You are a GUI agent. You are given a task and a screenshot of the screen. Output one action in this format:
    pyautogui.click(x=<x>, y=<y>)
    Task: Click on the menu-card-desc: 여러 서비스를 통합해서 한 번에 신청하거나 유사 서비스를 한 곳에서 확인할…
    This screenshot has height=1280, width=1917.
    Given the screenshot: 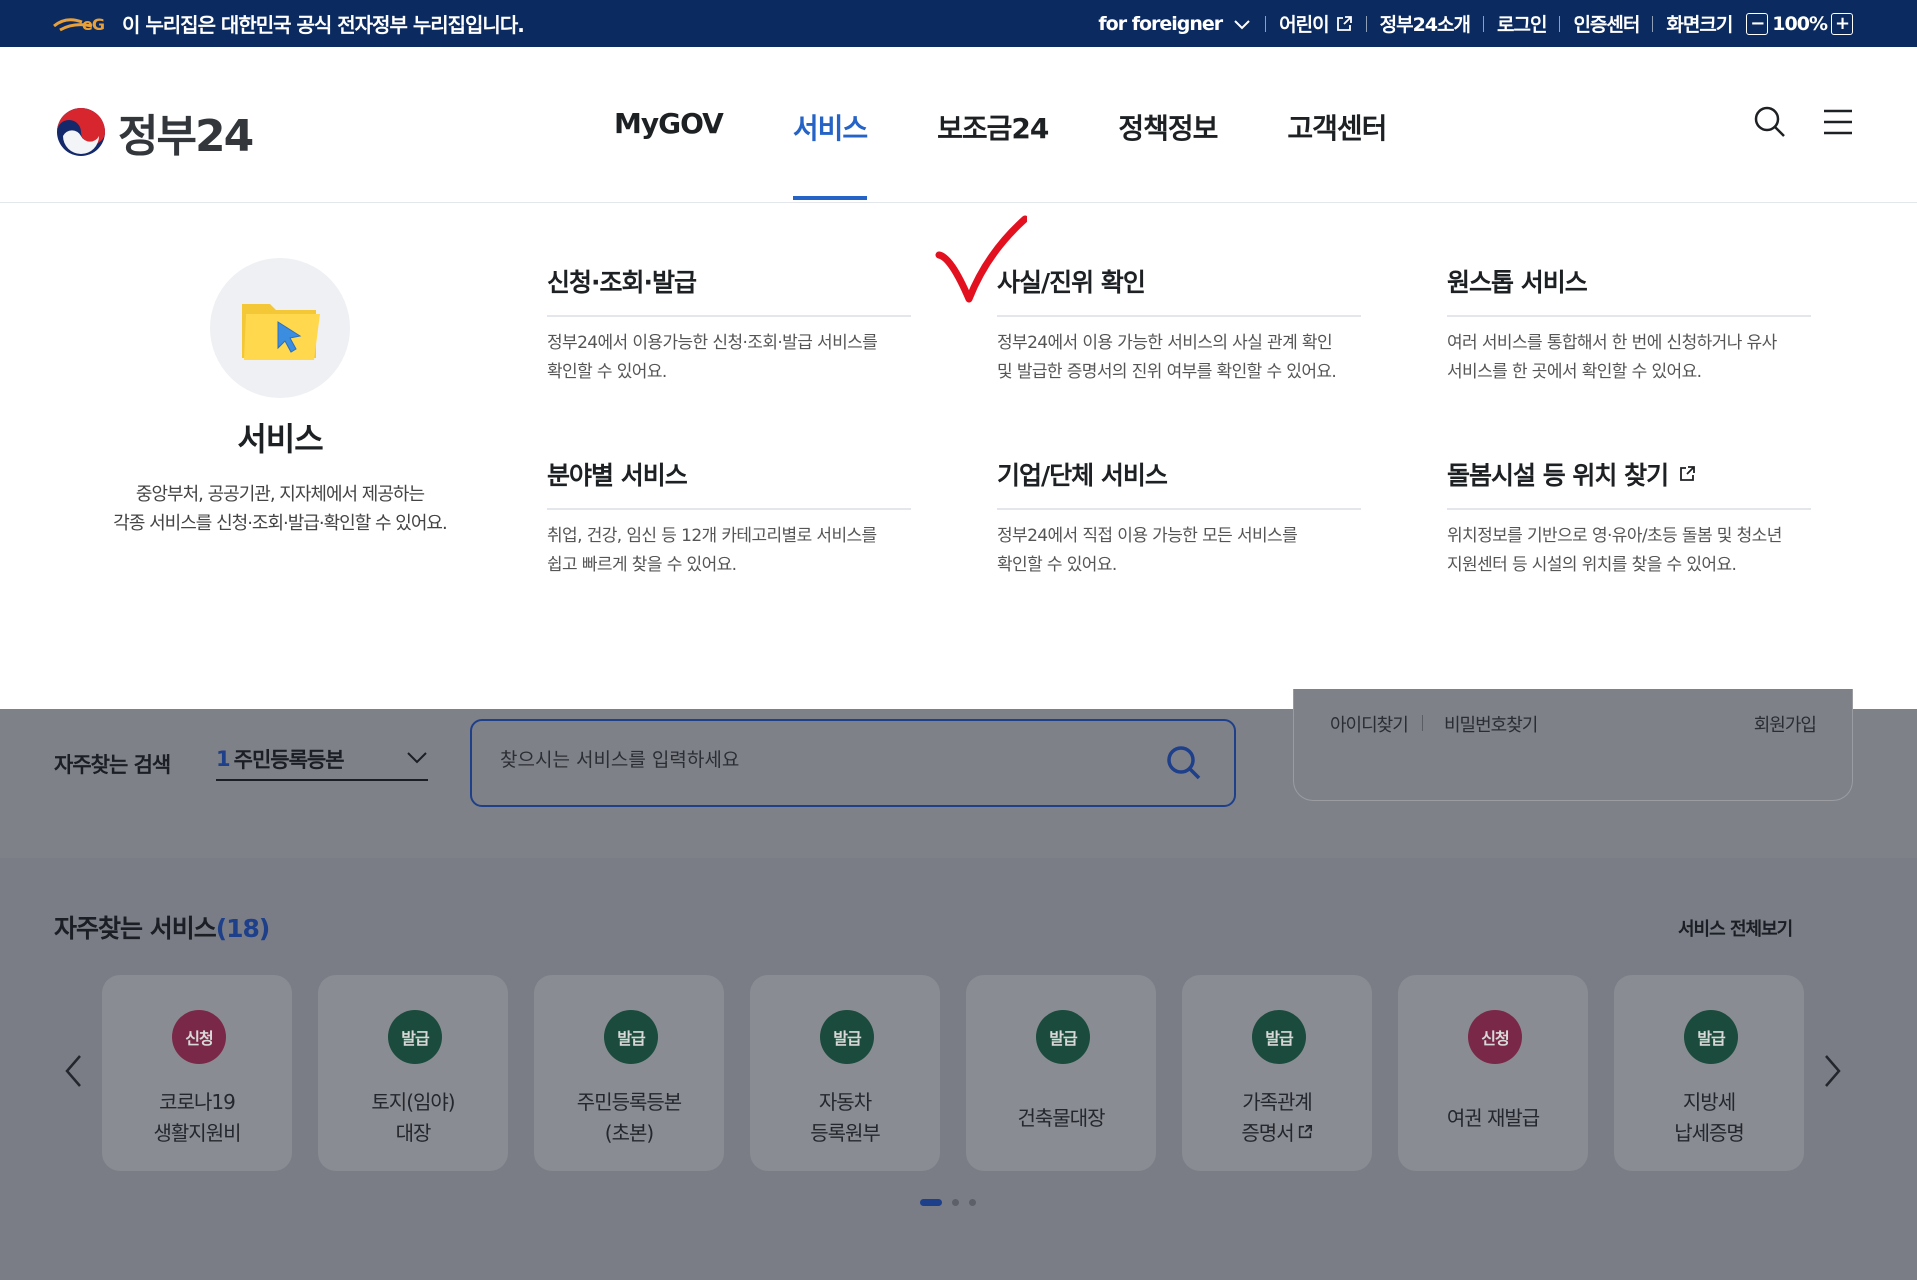 What is the action you would take?
    pyautogui.click(x=1629, y=358)
    